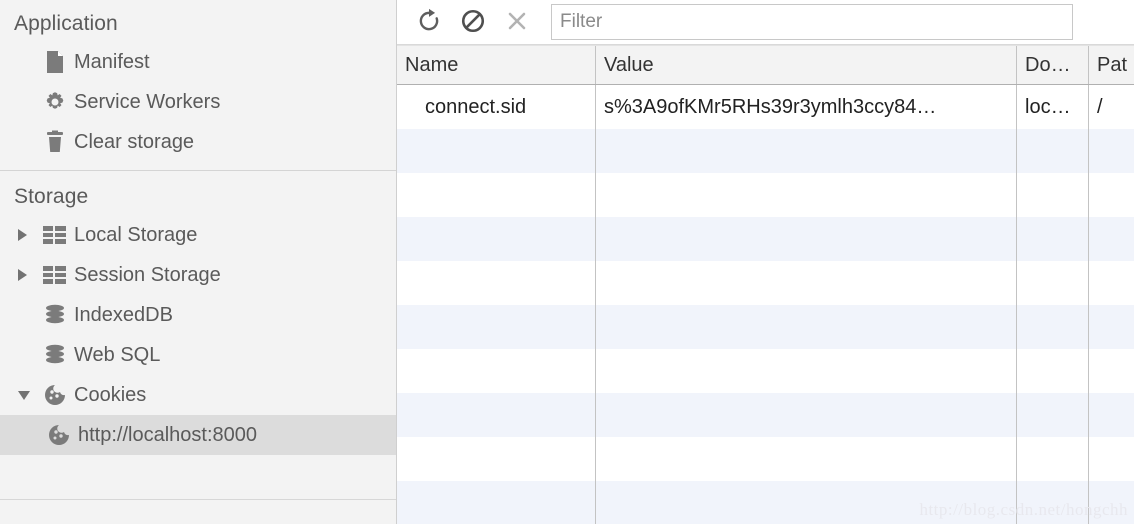 Image resolution: width=1134 pixels, height=524 pixels. Describe the element at coordinates (198, 395) in the screenshot. I see `sidebar-item-cookies: Cookies` at that location.